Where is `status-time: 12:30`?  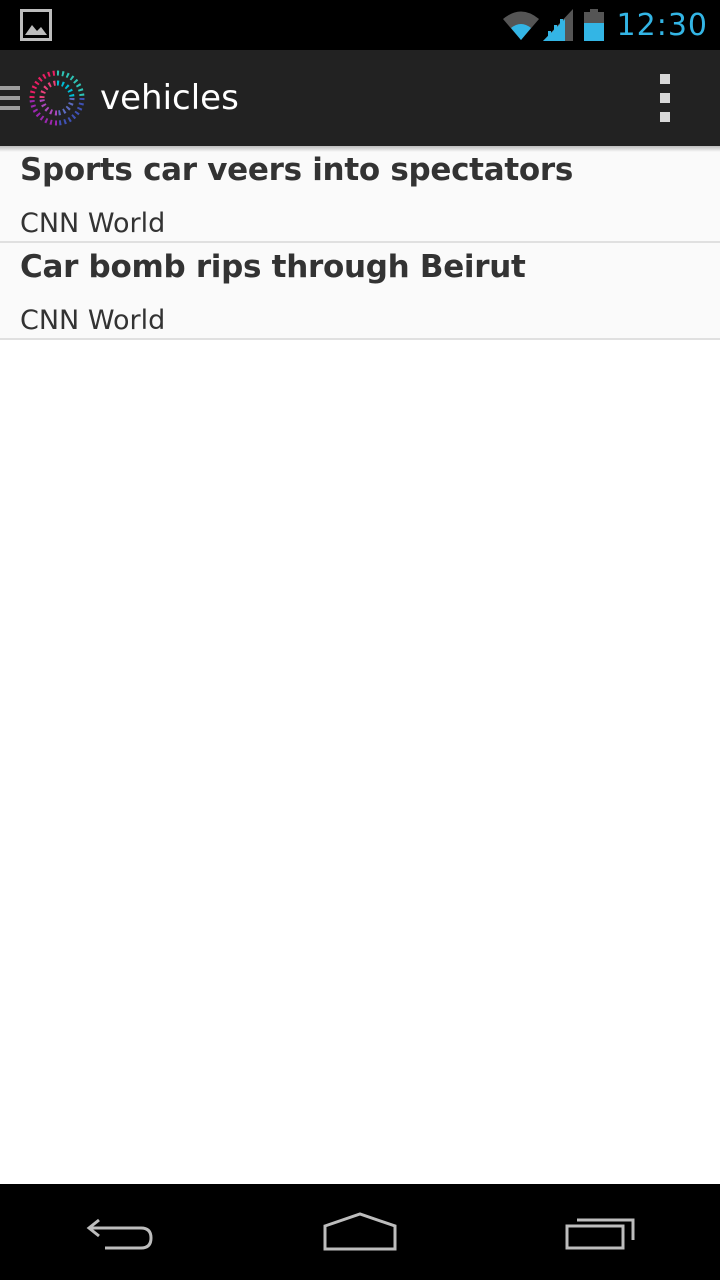
status-time: 12:30 is located at coordinates (662, 25).